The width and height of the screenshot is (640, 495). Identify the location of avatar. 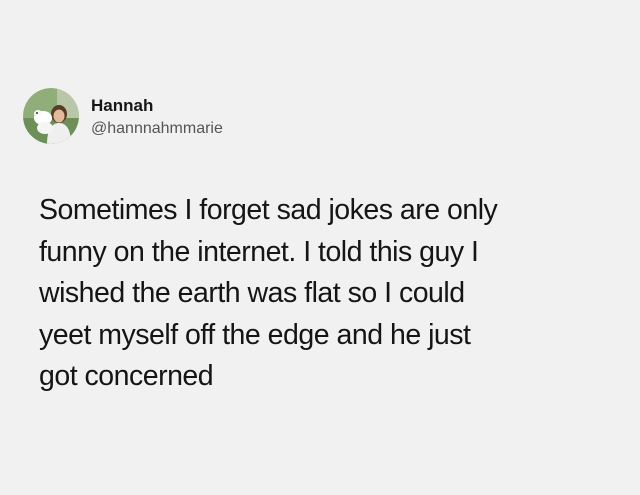
(51, 116).